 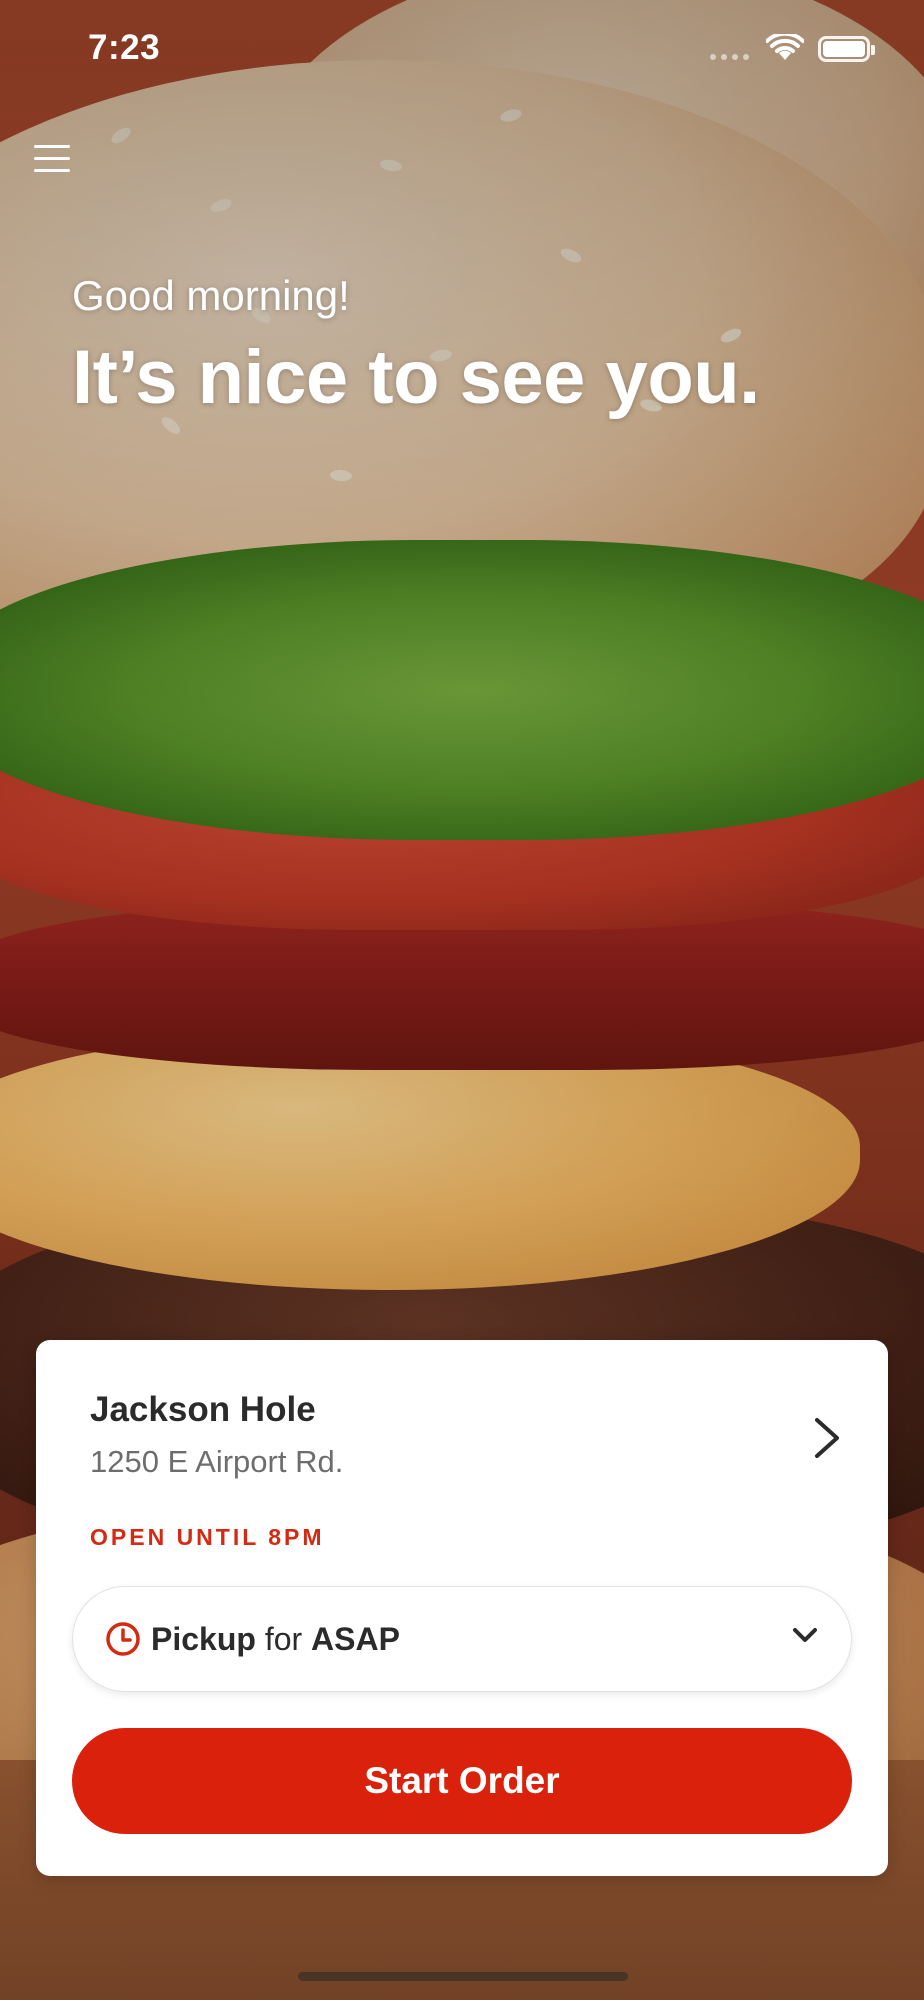 What do you see at coordinates (211, 295) in the screenshot?
I see `greeting-subtitle: Good morning!` at bounding box center [211, 295].